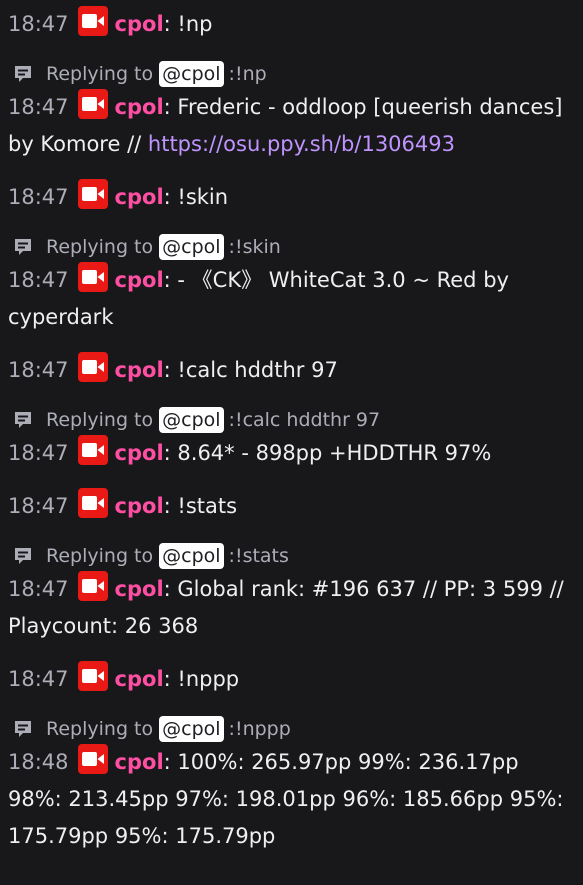 The image size is (583, 885). What do you see at coordinates (254, 247) in the screenshot?
I see `reply-text: :!skin` at bounding box center [254, 247].